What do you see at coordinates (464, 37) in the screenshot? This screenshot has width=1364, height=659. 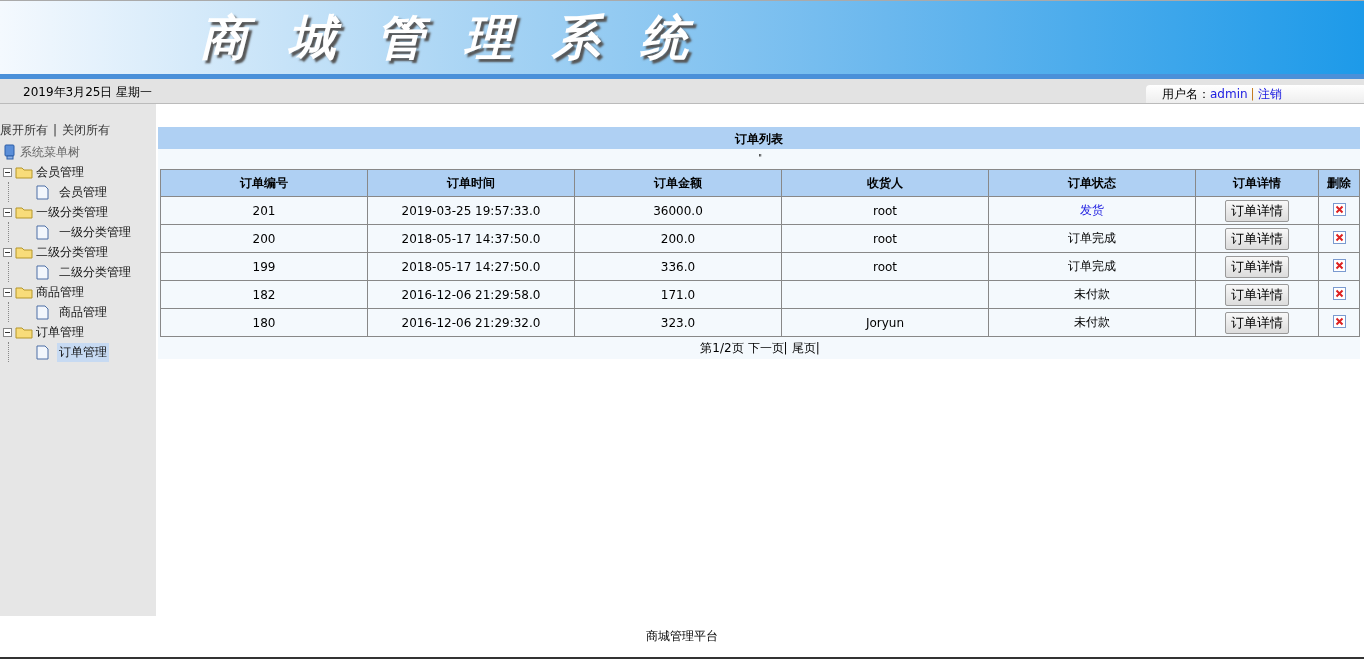 I see `system-title: 商城管理系统` at bounding box center [464, 37].